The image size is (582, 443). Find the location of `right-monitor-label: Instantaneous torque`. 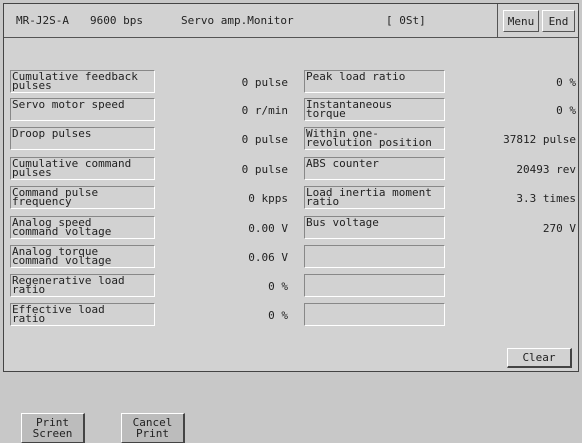

right-monitor-label: Instantaneous torque is located at coordinates (374, 109).